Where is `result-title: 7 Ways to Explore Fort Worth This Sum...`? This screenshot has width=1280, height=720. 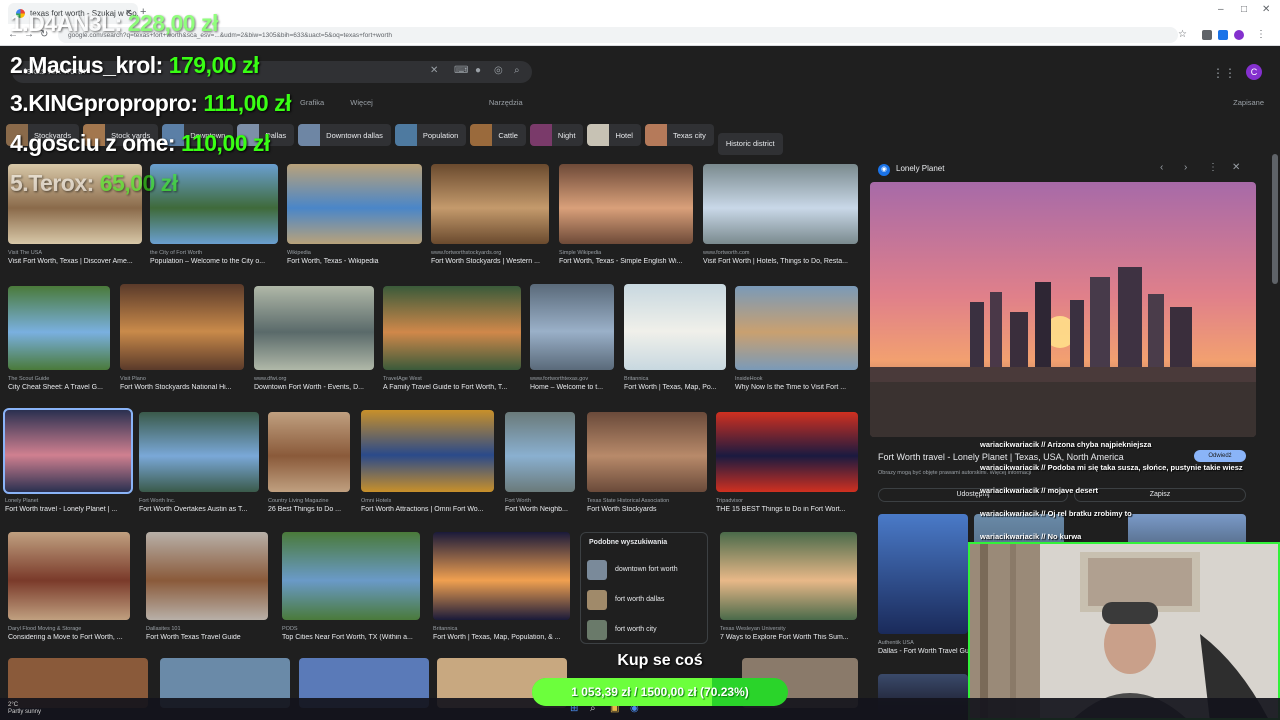
result-title: 7 Ways to Explore Fort Worth This Sum... is located at coordinates (788, 637).